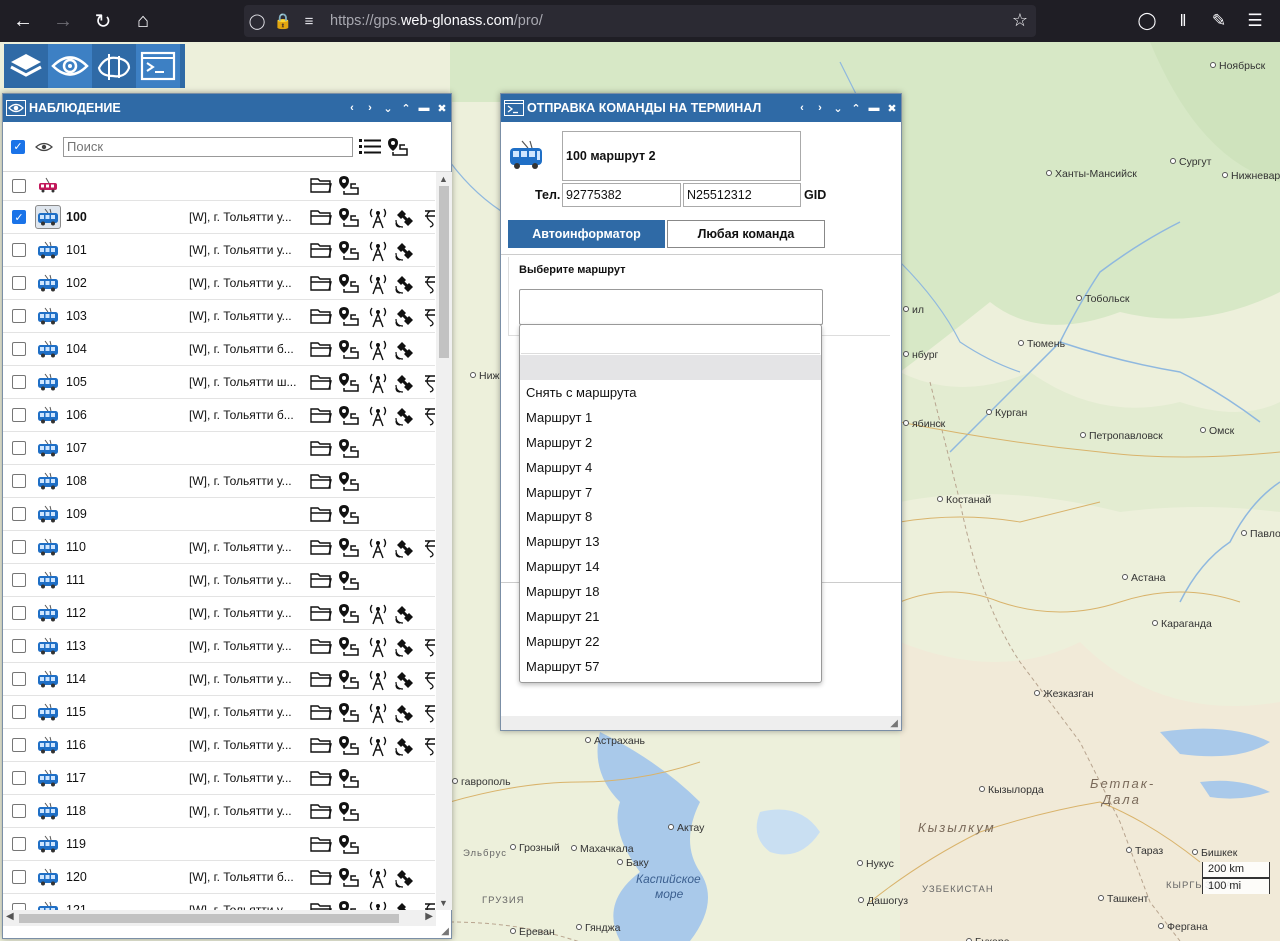  I want to click on route-option: Маршрут 2, so click(670, 442).